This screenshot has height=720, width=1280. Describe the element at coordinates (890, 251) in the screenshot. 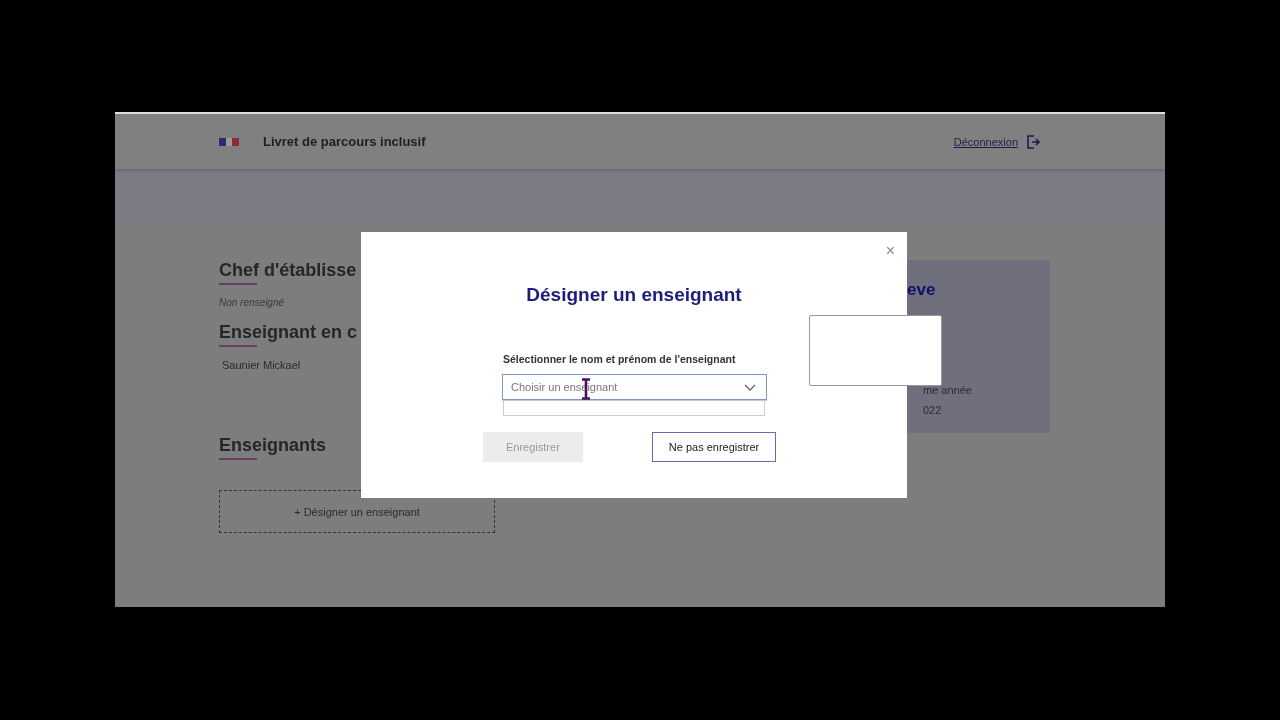

I see `close-button: ×` at that location.